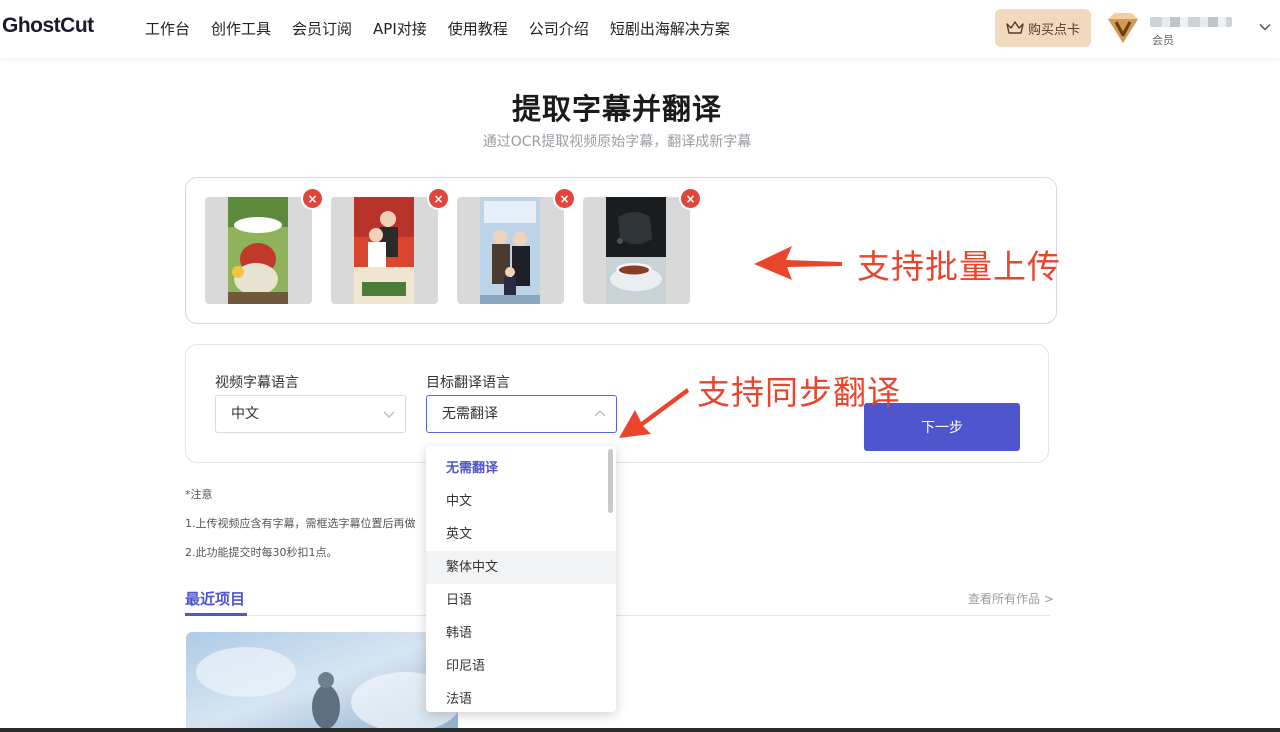 This screenshot has width=1280, height=732. I want to click on main-nav: 工作台 创作工具 会员订阅 API对接 使用教程 公司介绍 短剧出海解决方案, so click(448, 28).